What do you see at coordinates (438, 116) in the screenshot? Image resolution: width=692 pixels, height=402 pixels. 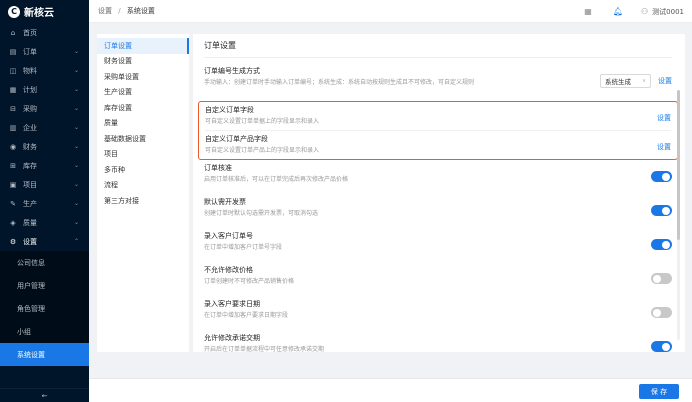 I see `setting-custom-order-fields: 自定义订单字段 可自定义设置订单单据上的字段显示和录入 设置` at bounding box center [438, 116].